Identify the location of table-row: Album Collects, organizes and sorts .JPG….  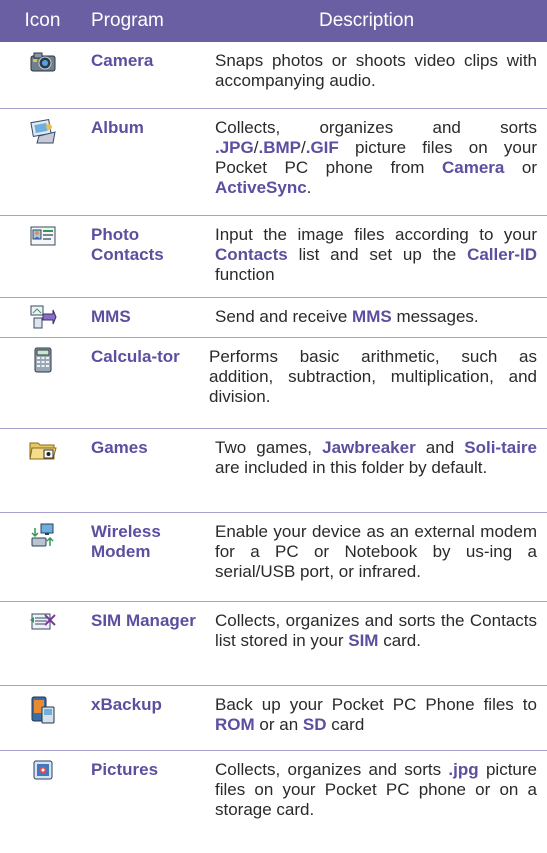
(273, 162).